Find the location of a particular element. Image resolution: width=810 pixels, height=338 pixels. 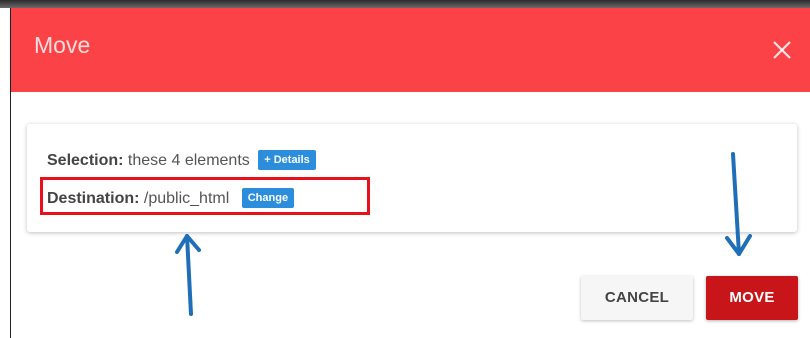

details-button: + Details is located at coordinates (287, 160).